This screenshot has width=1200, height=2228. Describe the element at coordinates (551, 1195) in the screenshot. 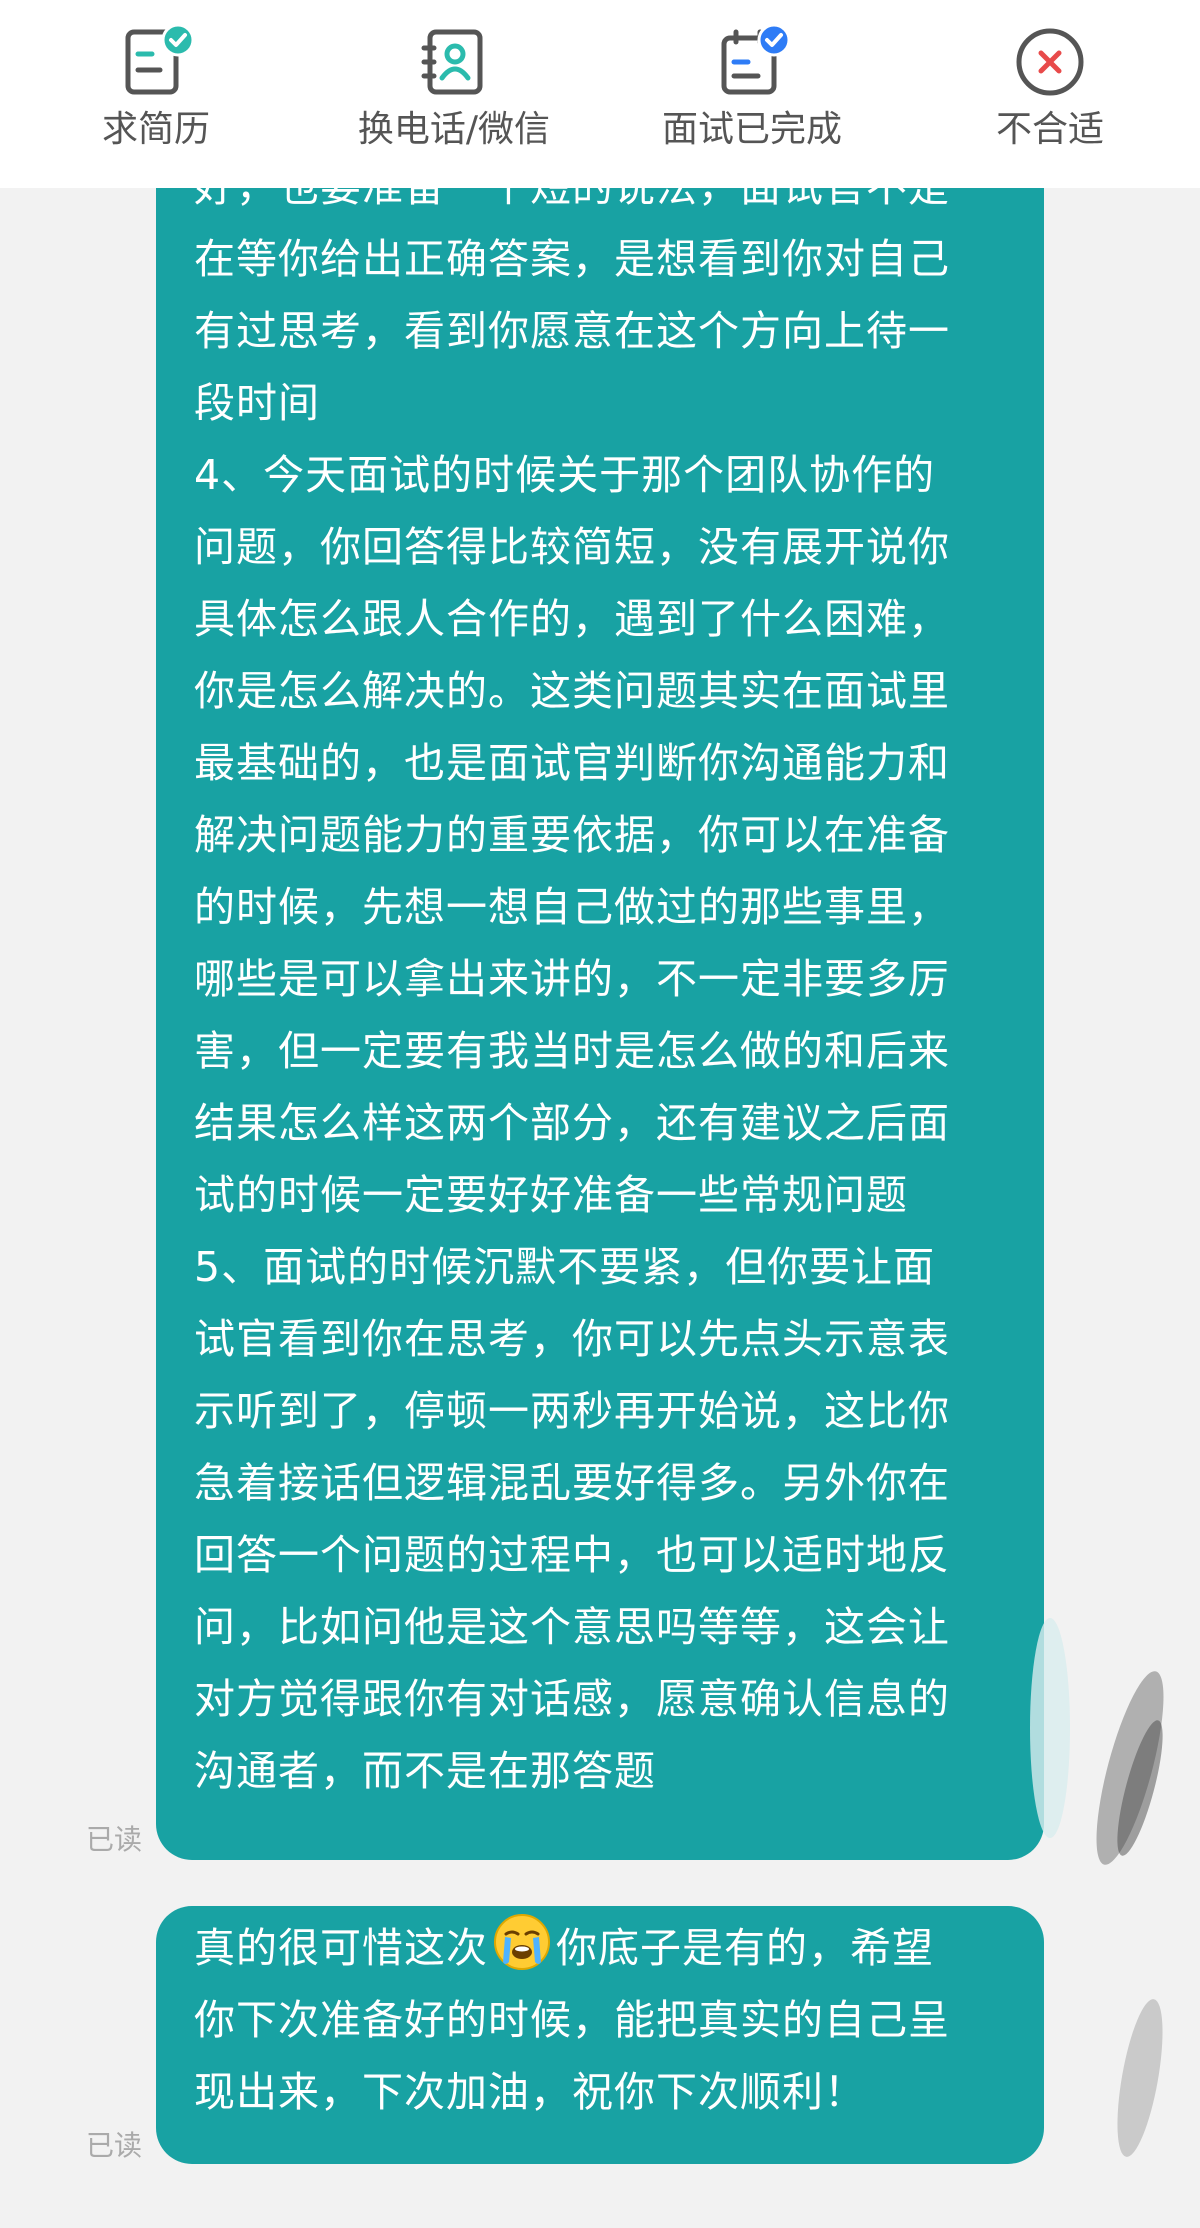

I see `message-line: 试的时候一定要好好准备一些常规问题` at that location.